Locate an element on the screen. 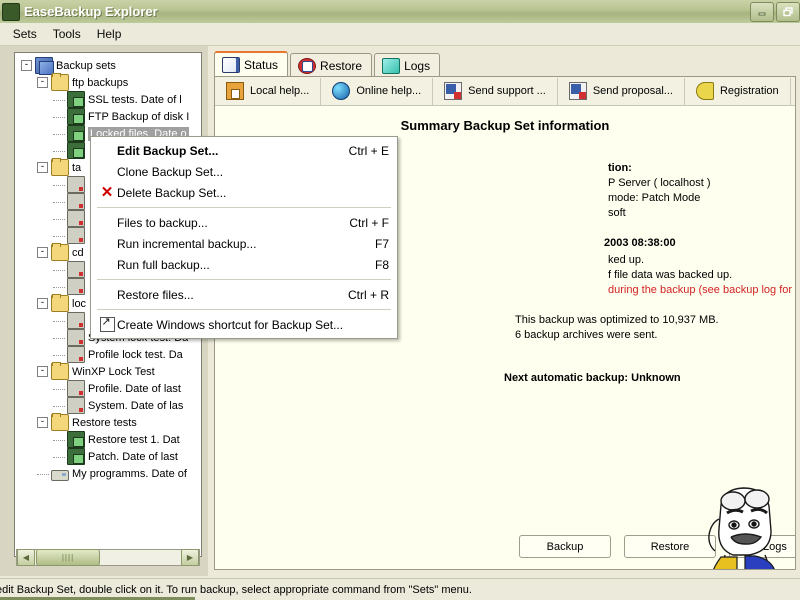 Image resolution: width=800 pixels, height=600 pixels. restore-icon is located at coordinates (787, 11).